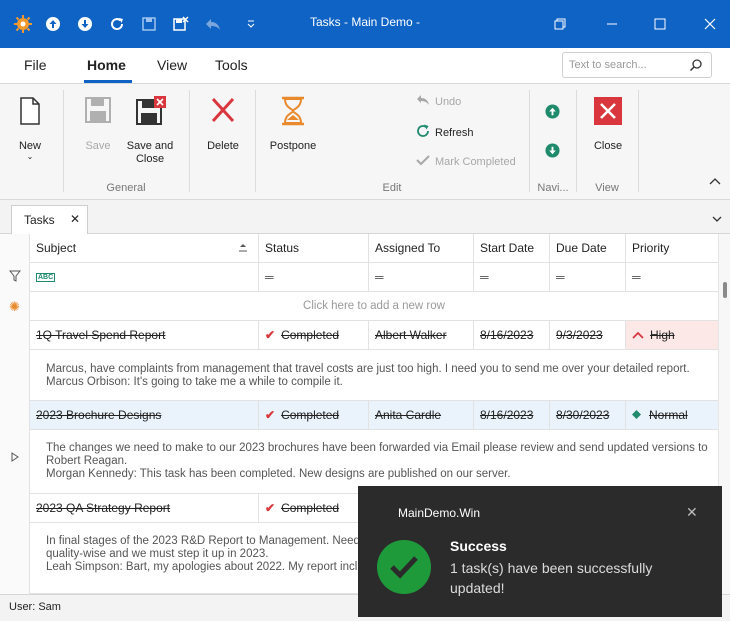 This screenshot has width=730, height=621. What do you see at coordinates (98, 146) in the screenshot?
I see `save-label: Save` at bounding box center [98, 146].